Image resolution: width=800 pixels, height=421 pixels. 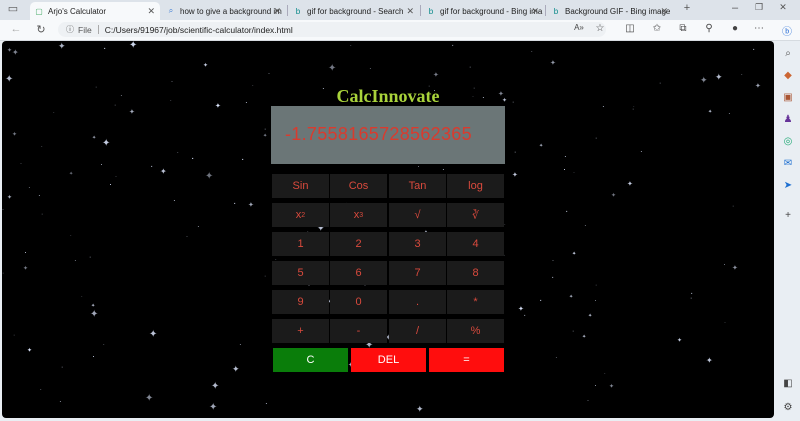 What do you see at coordinates (788, 98) in the screenshot?
I see `tools-icon: ▣` at bounding box center [788, 98].